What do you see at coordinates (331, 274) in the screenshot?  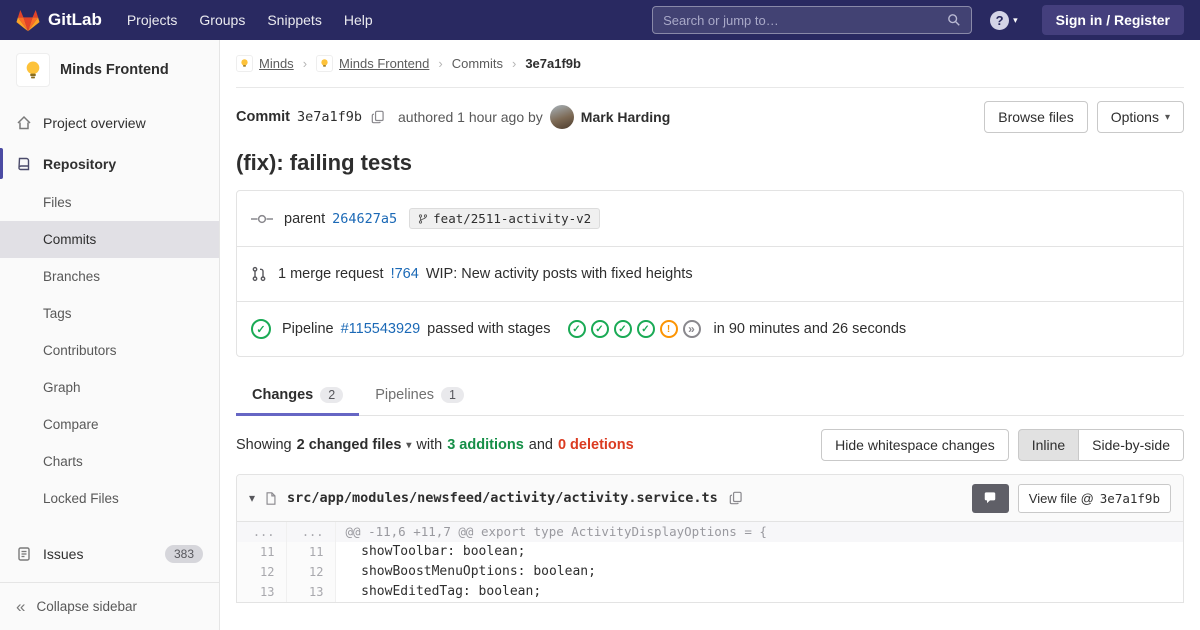 I see `merge-request-count: 1 merge request` at bounding box center [331, 274].